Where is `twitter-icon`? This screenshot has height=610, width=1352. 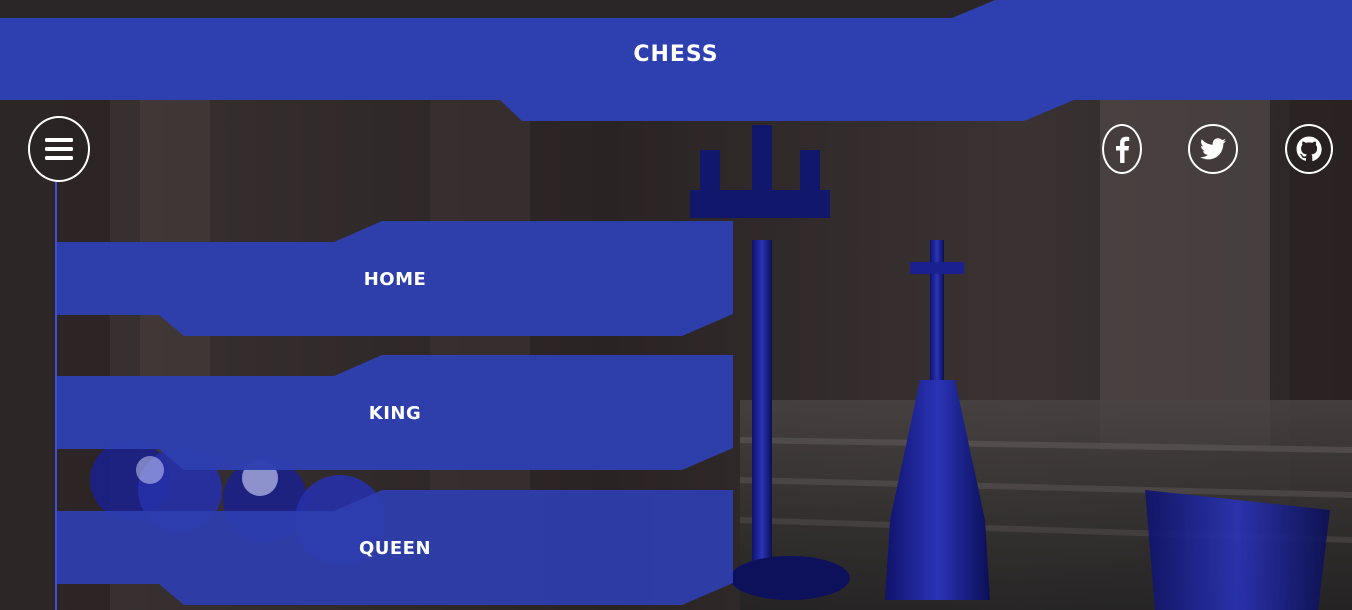 twitter-icon is located at coordinates (1213, 149).